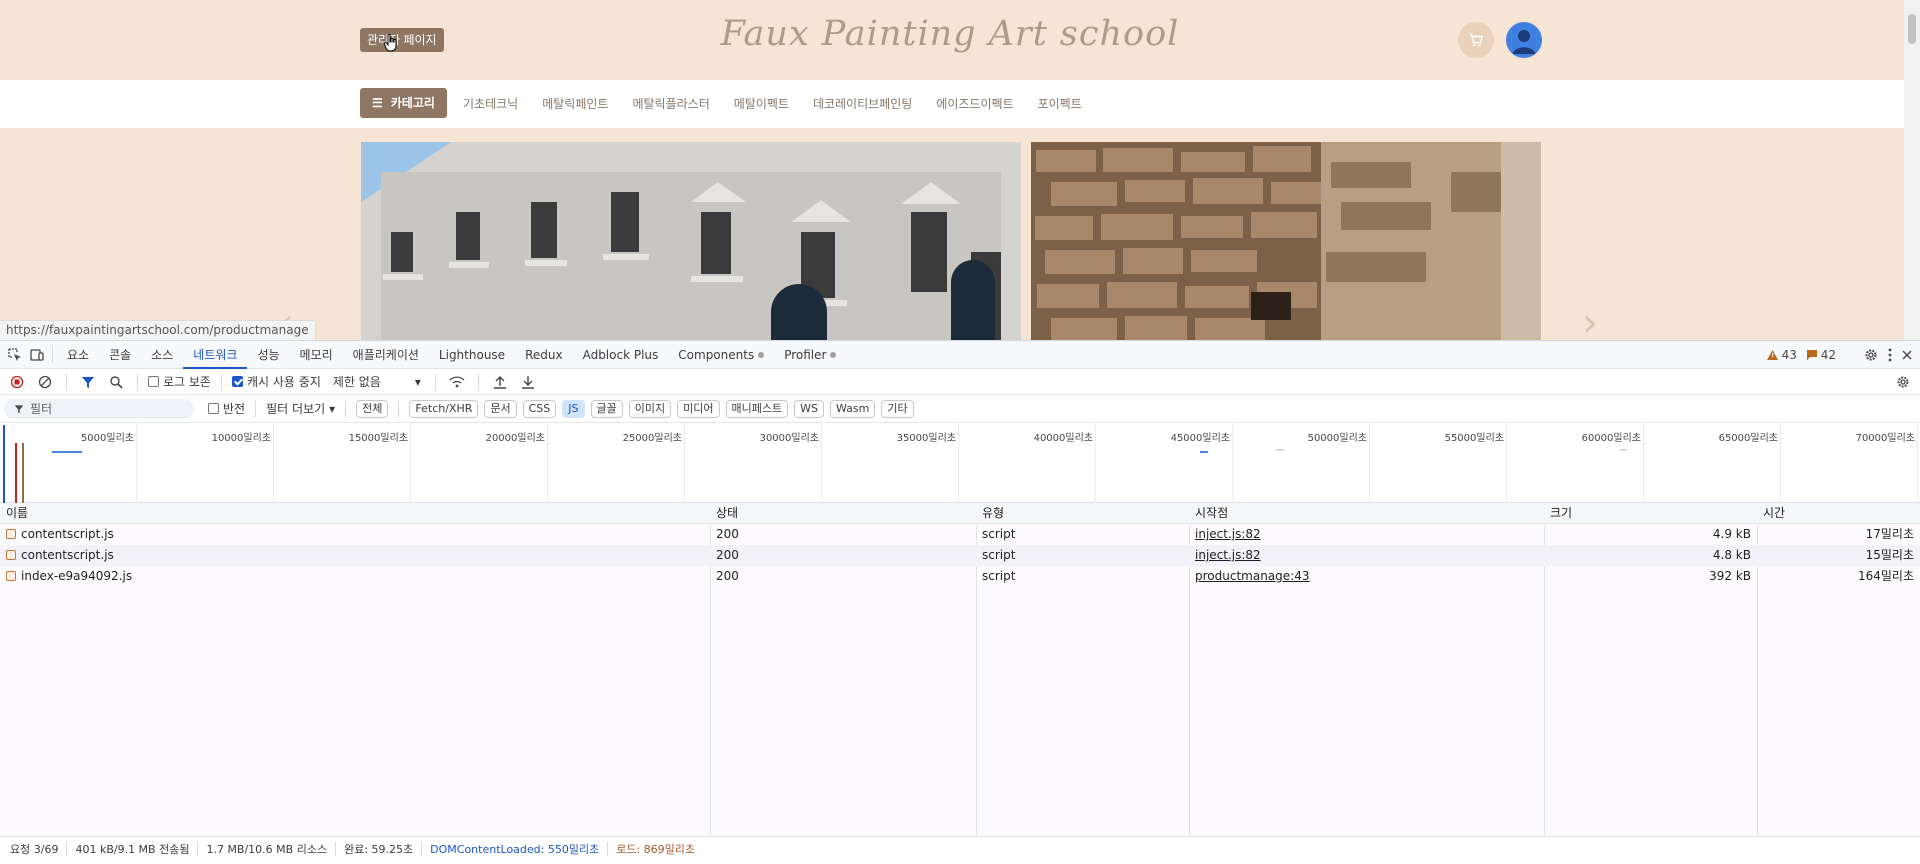 This screenshot has height=864, width=1920. Describe the element at coordinates (1558, 513) in the screenshot. I see `column-header-size: 크기` at that location.